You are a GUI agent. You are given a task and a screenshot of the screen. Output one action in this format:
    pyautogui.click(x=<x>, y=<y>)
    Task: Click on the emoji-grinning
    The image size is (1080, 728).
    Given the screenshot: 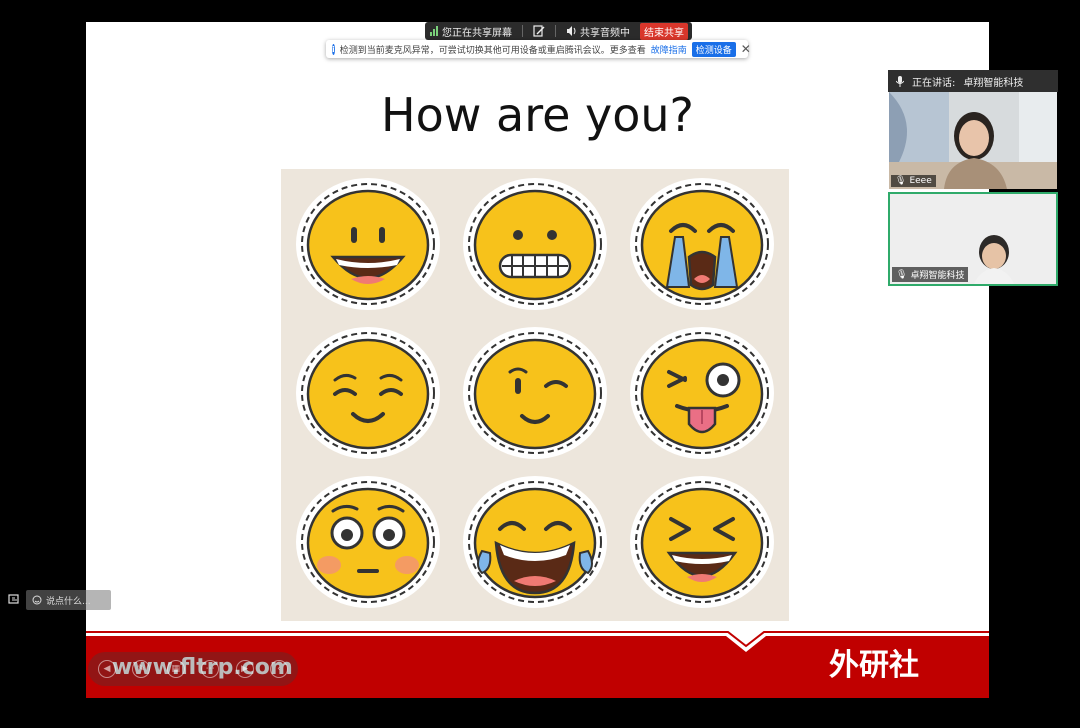 What is the action you would take?
    pyautogui.click(x=368, y=244)
    